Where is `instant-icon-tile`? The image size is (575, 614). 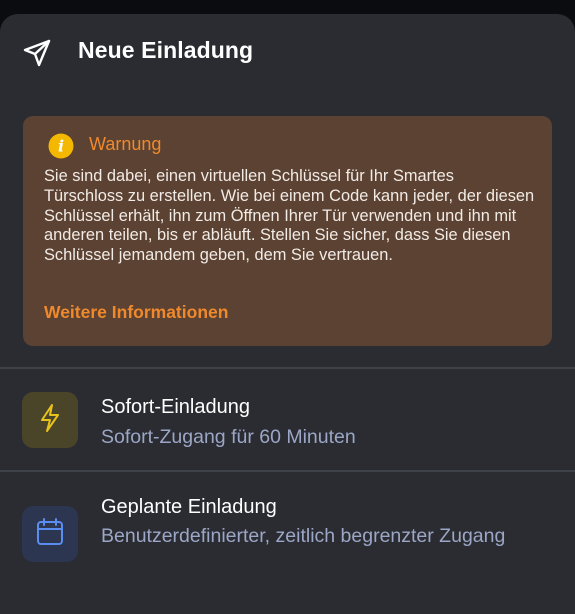
instant-icon-tile is located at coordinates (50, 420).